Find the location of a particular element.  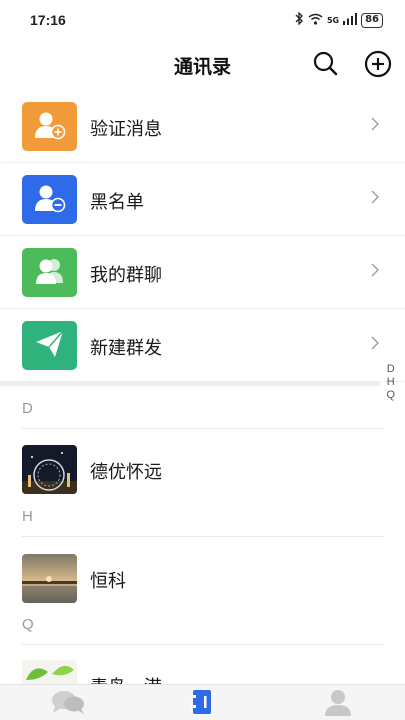

tab-contacts is located at coordinates (202, 704).